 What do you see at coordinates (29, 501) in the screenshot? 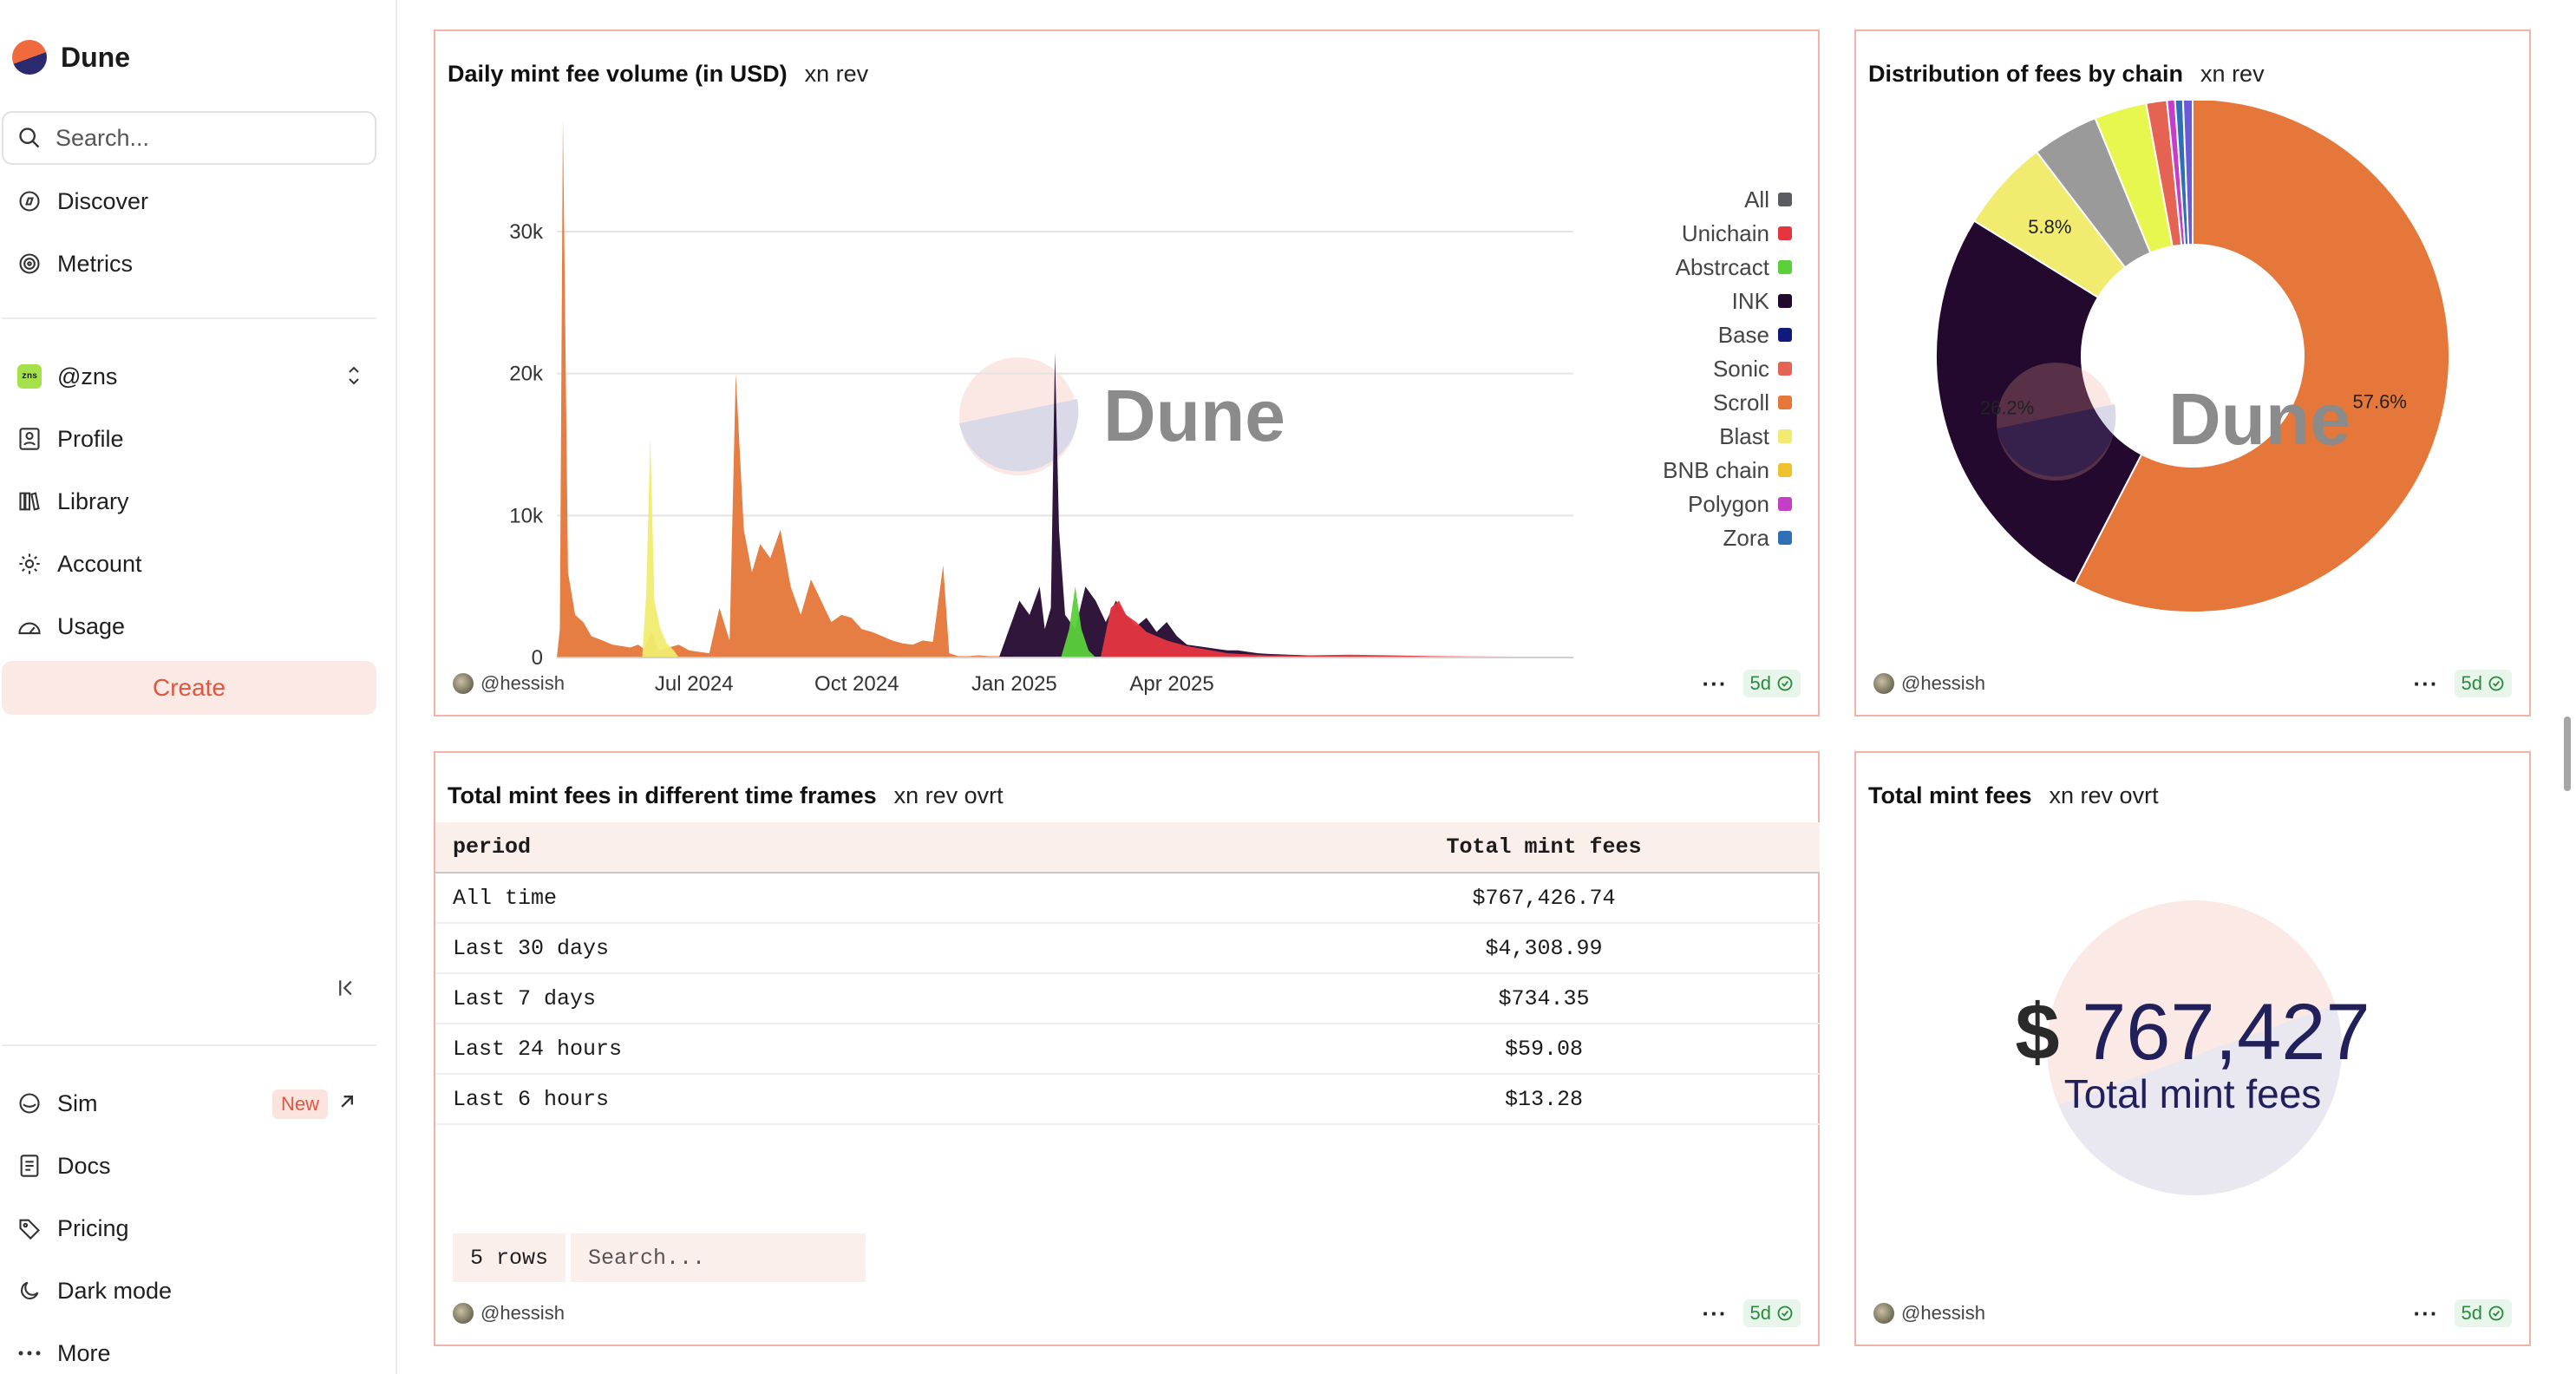
I see `library-icon` at bounding box center [29, 501].